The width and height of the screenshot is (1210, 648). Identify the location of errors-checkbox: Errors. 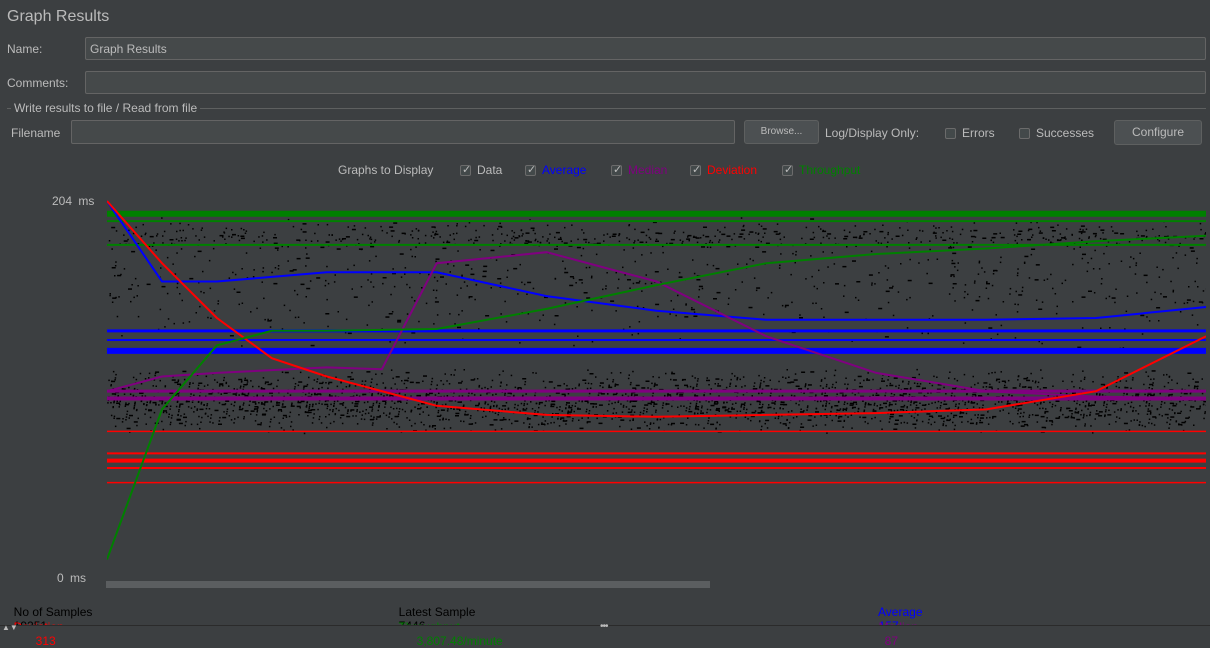
(970, 133).